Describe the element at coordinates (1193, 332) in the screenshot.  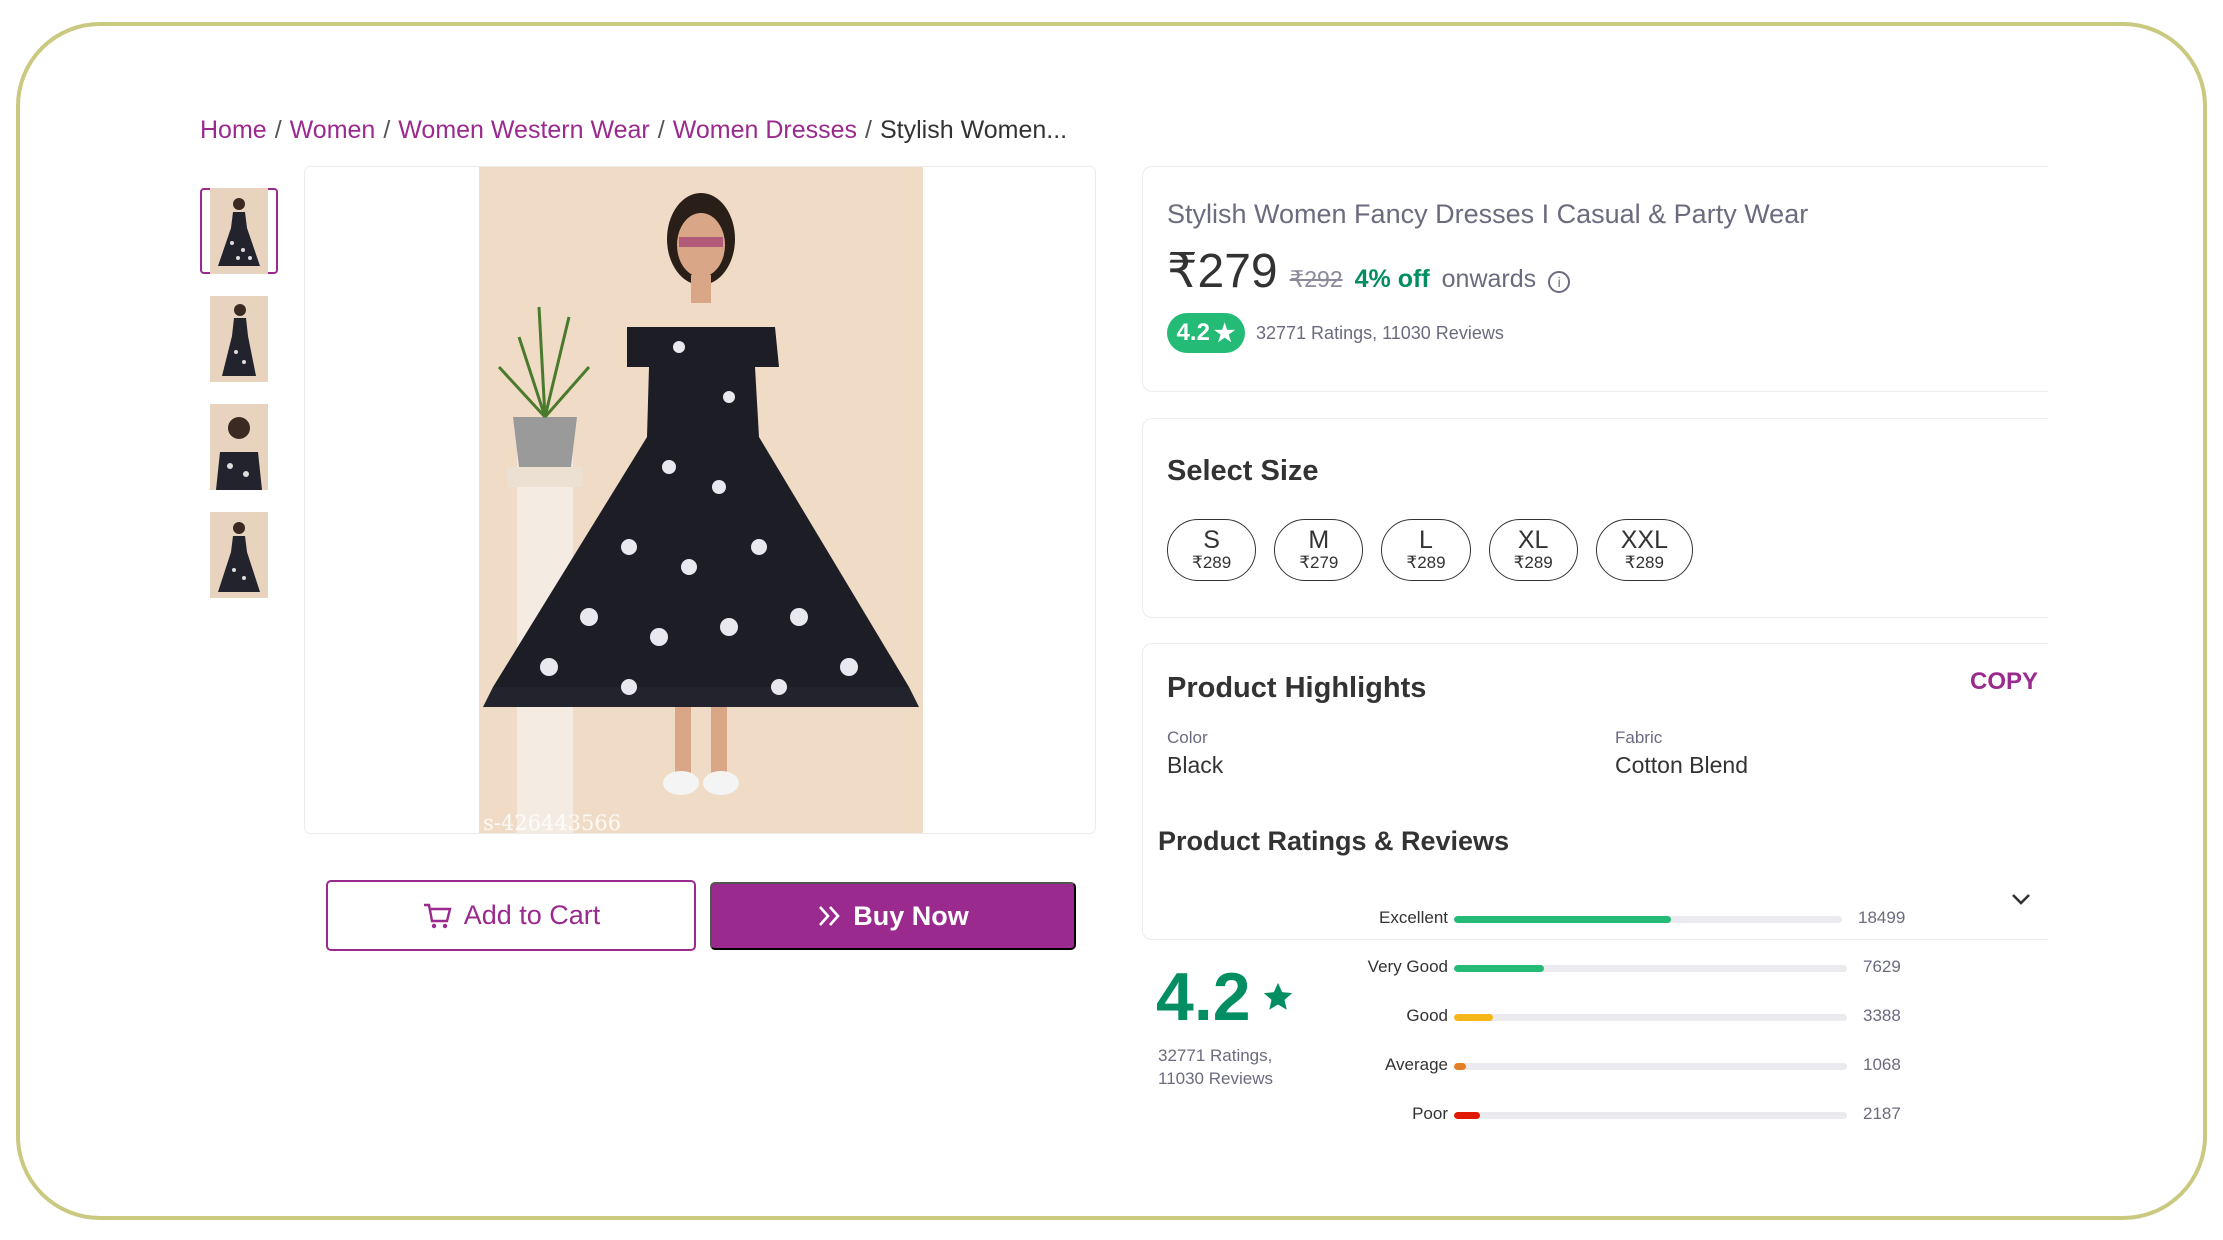
I see `rating-value: 4.2` at that location.